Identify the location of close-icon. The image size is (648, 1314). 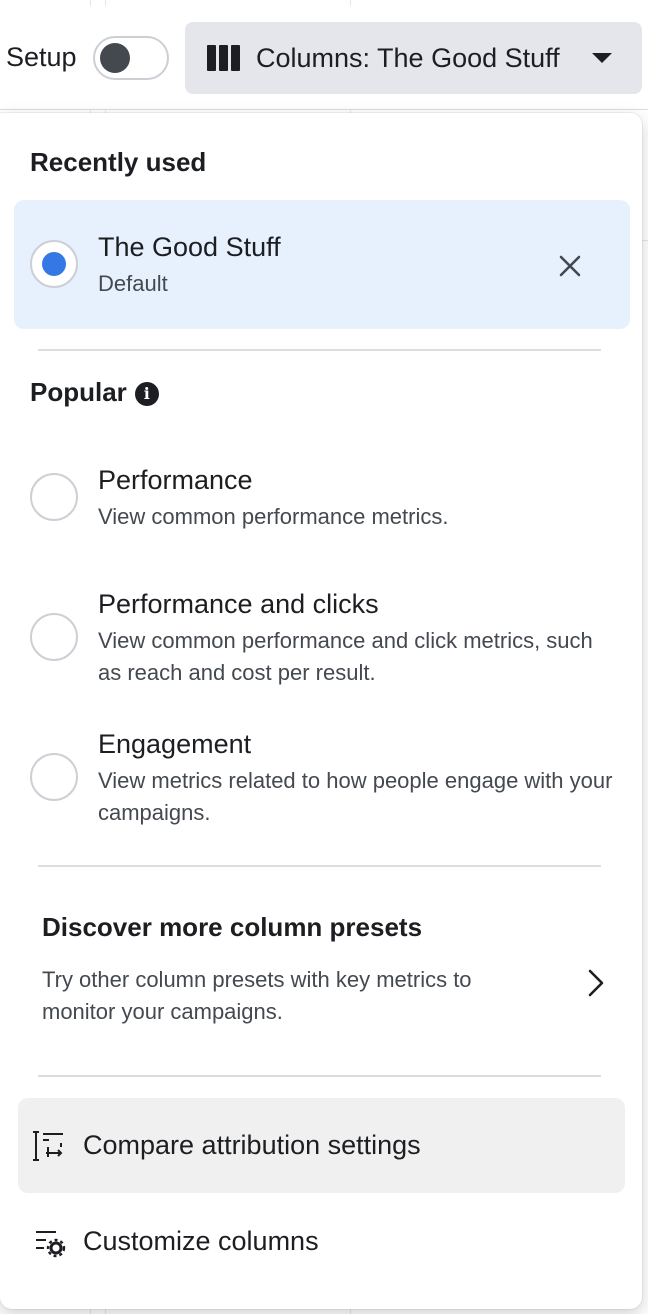
(570, 266).